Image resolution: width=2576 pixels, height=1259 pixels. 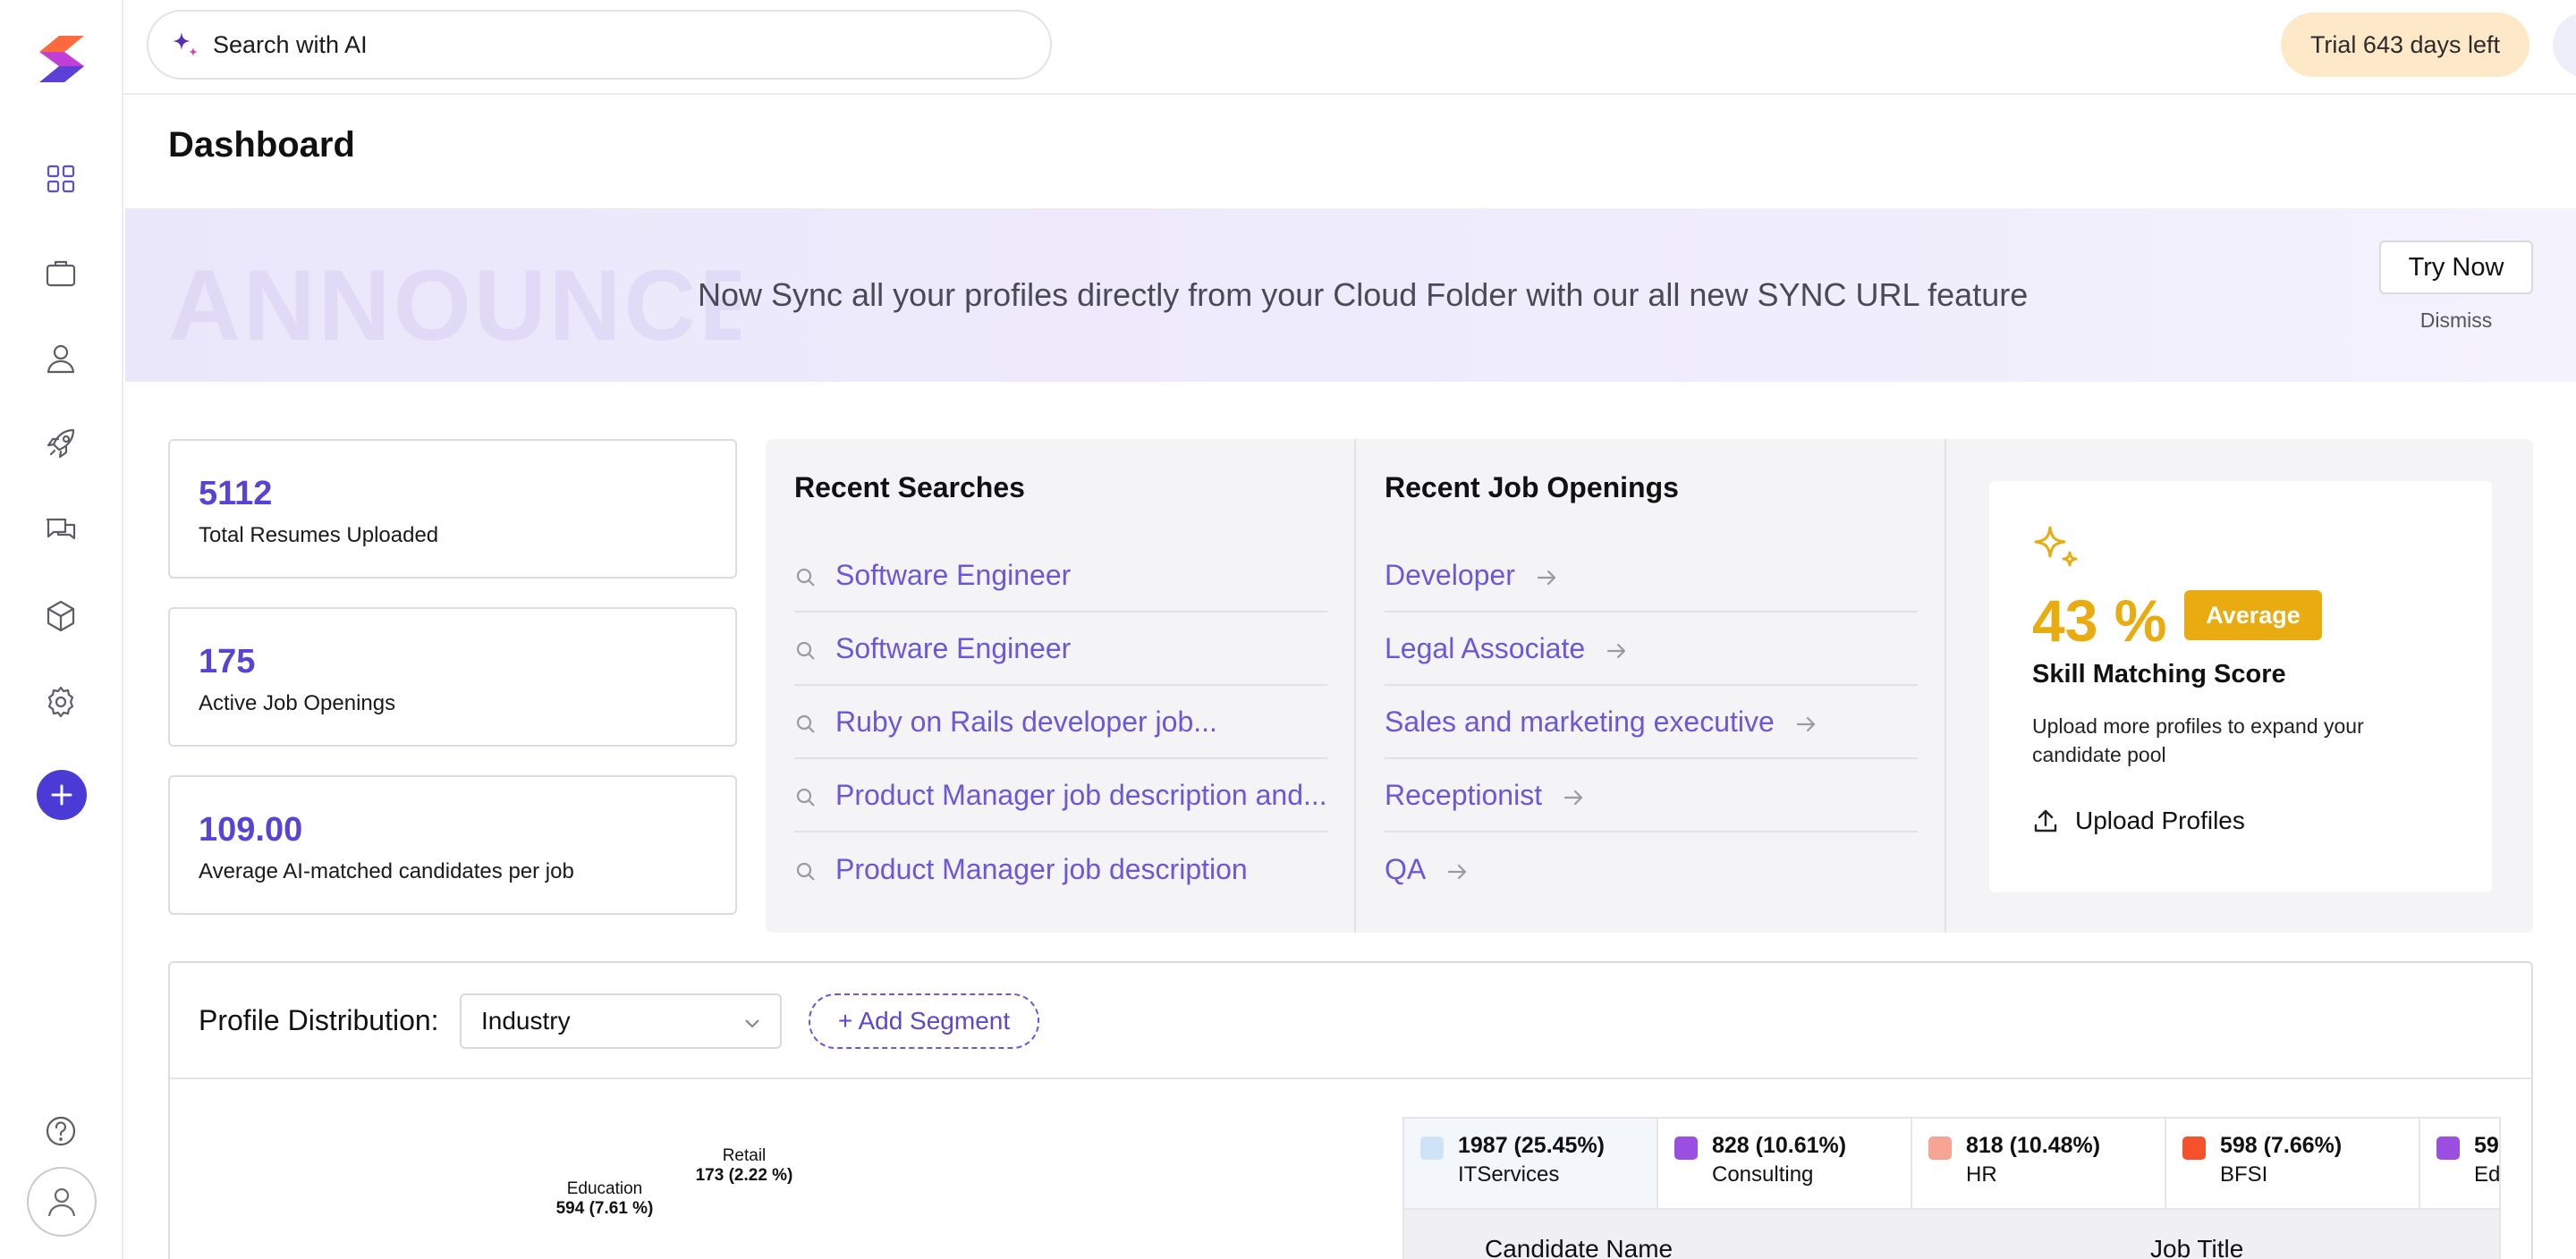 I want to click on sidebar, so click(x=61, y=629).